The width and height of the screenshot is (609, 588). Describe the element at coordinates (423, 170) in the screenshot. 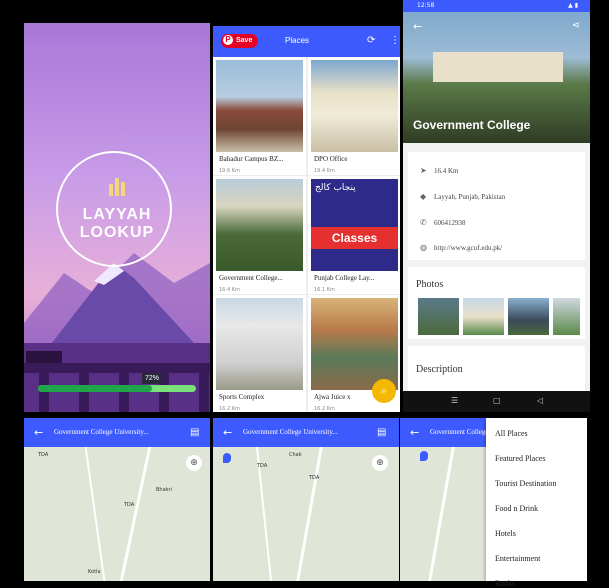

I see `navigation-icon: ➤` at that location.